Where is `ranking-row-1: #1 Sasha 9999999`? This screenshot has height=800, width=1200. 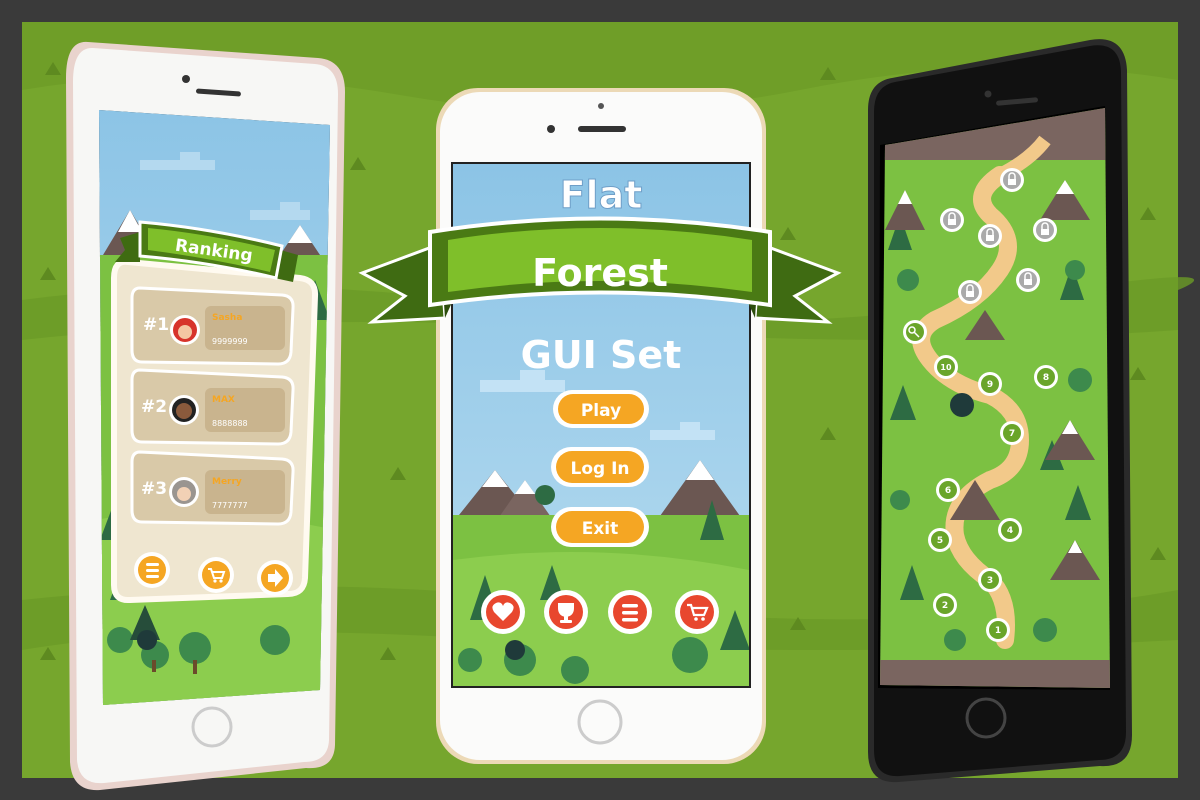
ranking-row-1: #1 Sasha 9999999 is located at coordinates (212, 326).